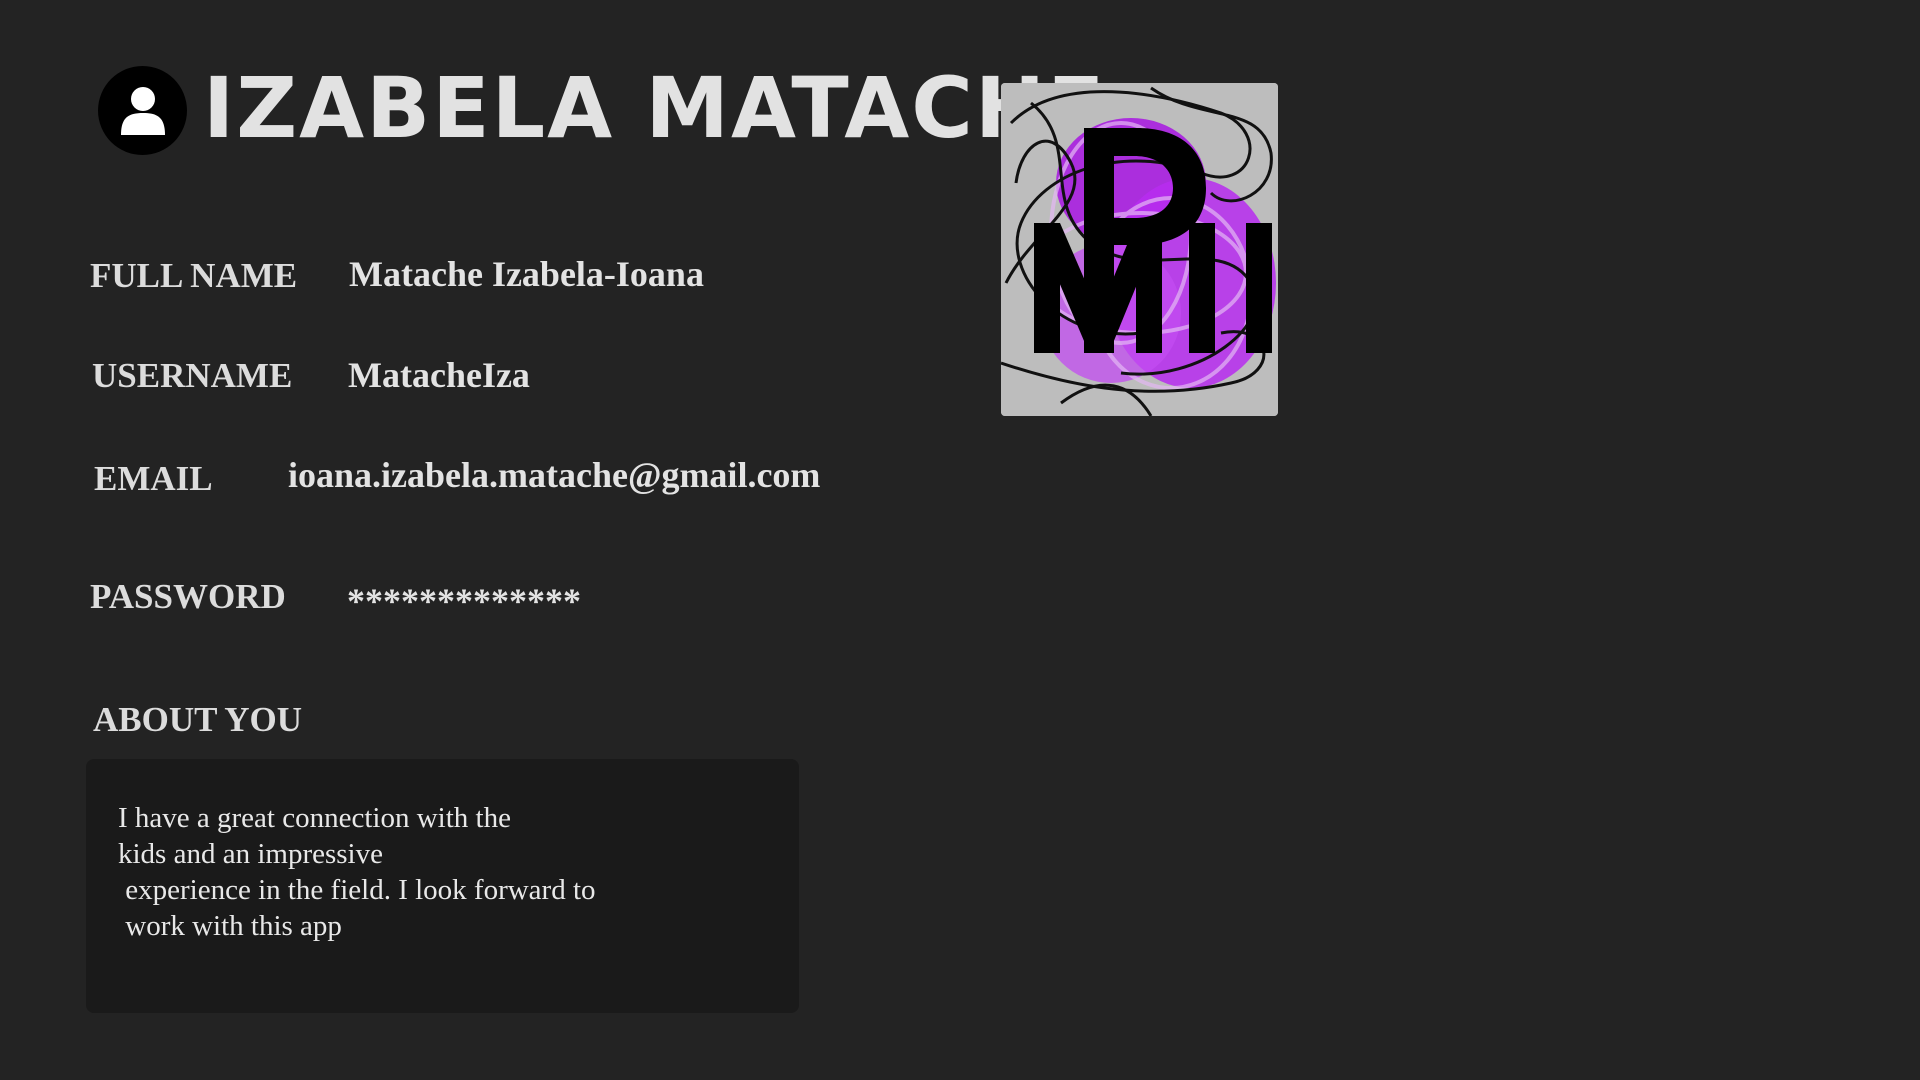 The image size is (1920, 1080). Describe the element at coordinates (655, 108) in the screenshot. I see `page-title: IZABELA MATACHE` at that location.